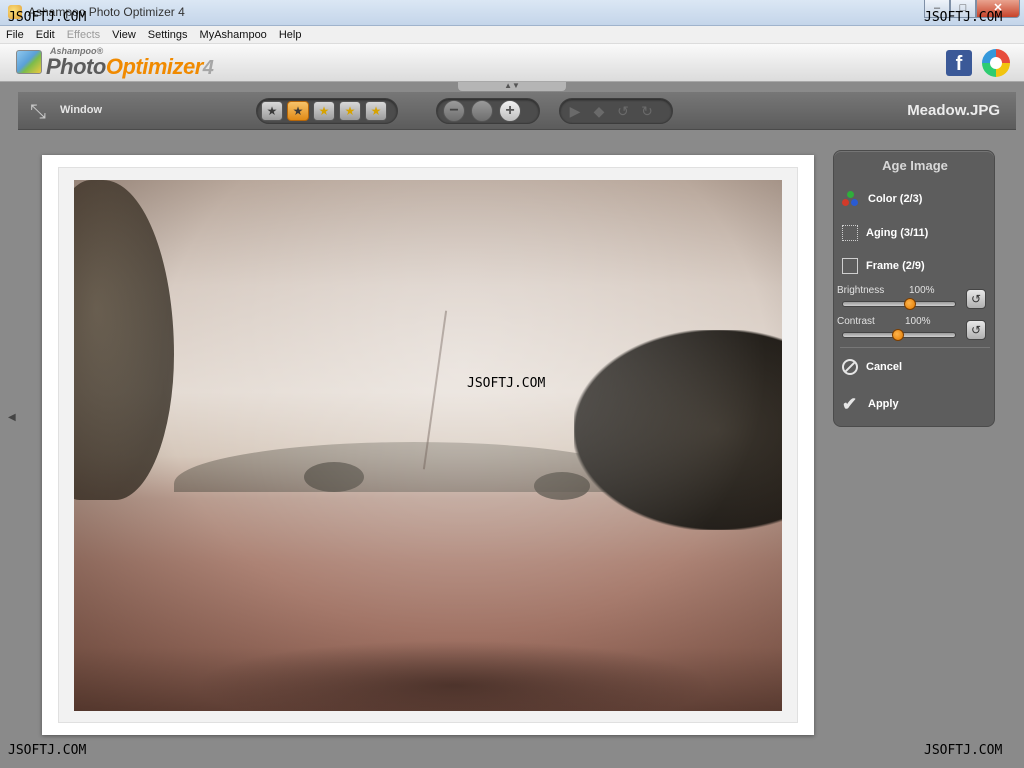 The image size is (1024, 768). I want to click on watermark-bottom-right: JSOFTJ.COM, so click(963, 750).